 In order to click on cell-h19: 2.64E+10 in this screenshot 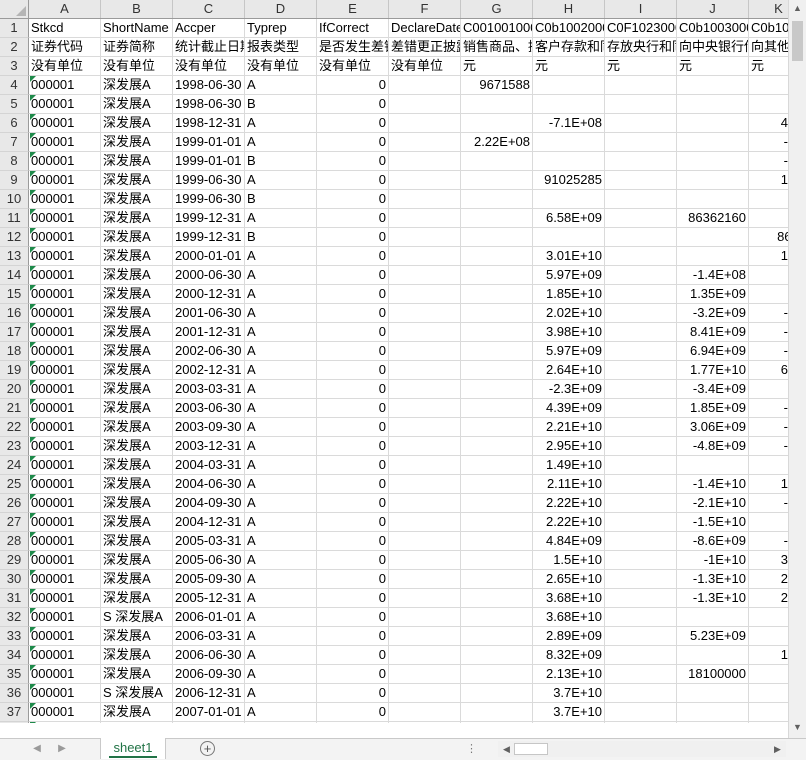, I will do `click(569, 370)`.